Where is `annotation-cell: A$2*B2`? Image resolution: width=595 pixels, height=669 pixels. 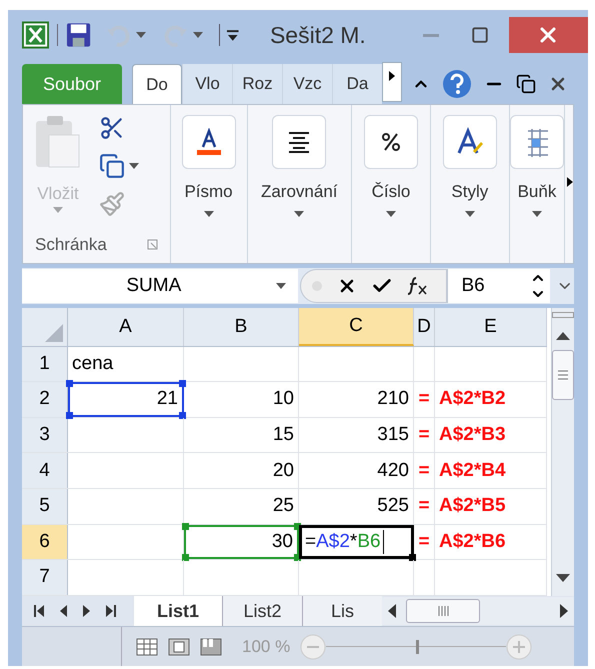 annotation-cell: A$2*B2 is located at coordinates (491, 399).